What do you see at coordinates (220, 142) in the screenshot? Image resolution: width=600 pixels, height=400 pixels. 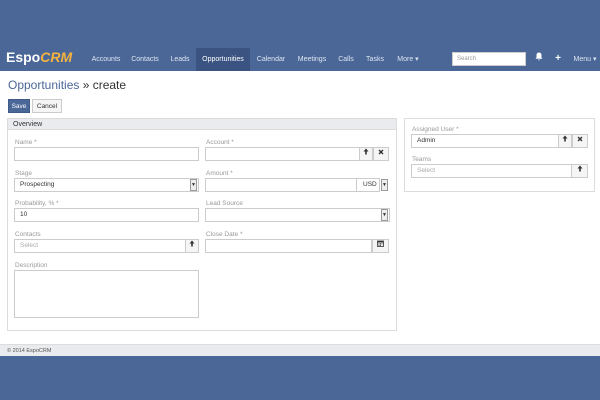 I see `account-label: Account *` at bounding box center [220, 142].